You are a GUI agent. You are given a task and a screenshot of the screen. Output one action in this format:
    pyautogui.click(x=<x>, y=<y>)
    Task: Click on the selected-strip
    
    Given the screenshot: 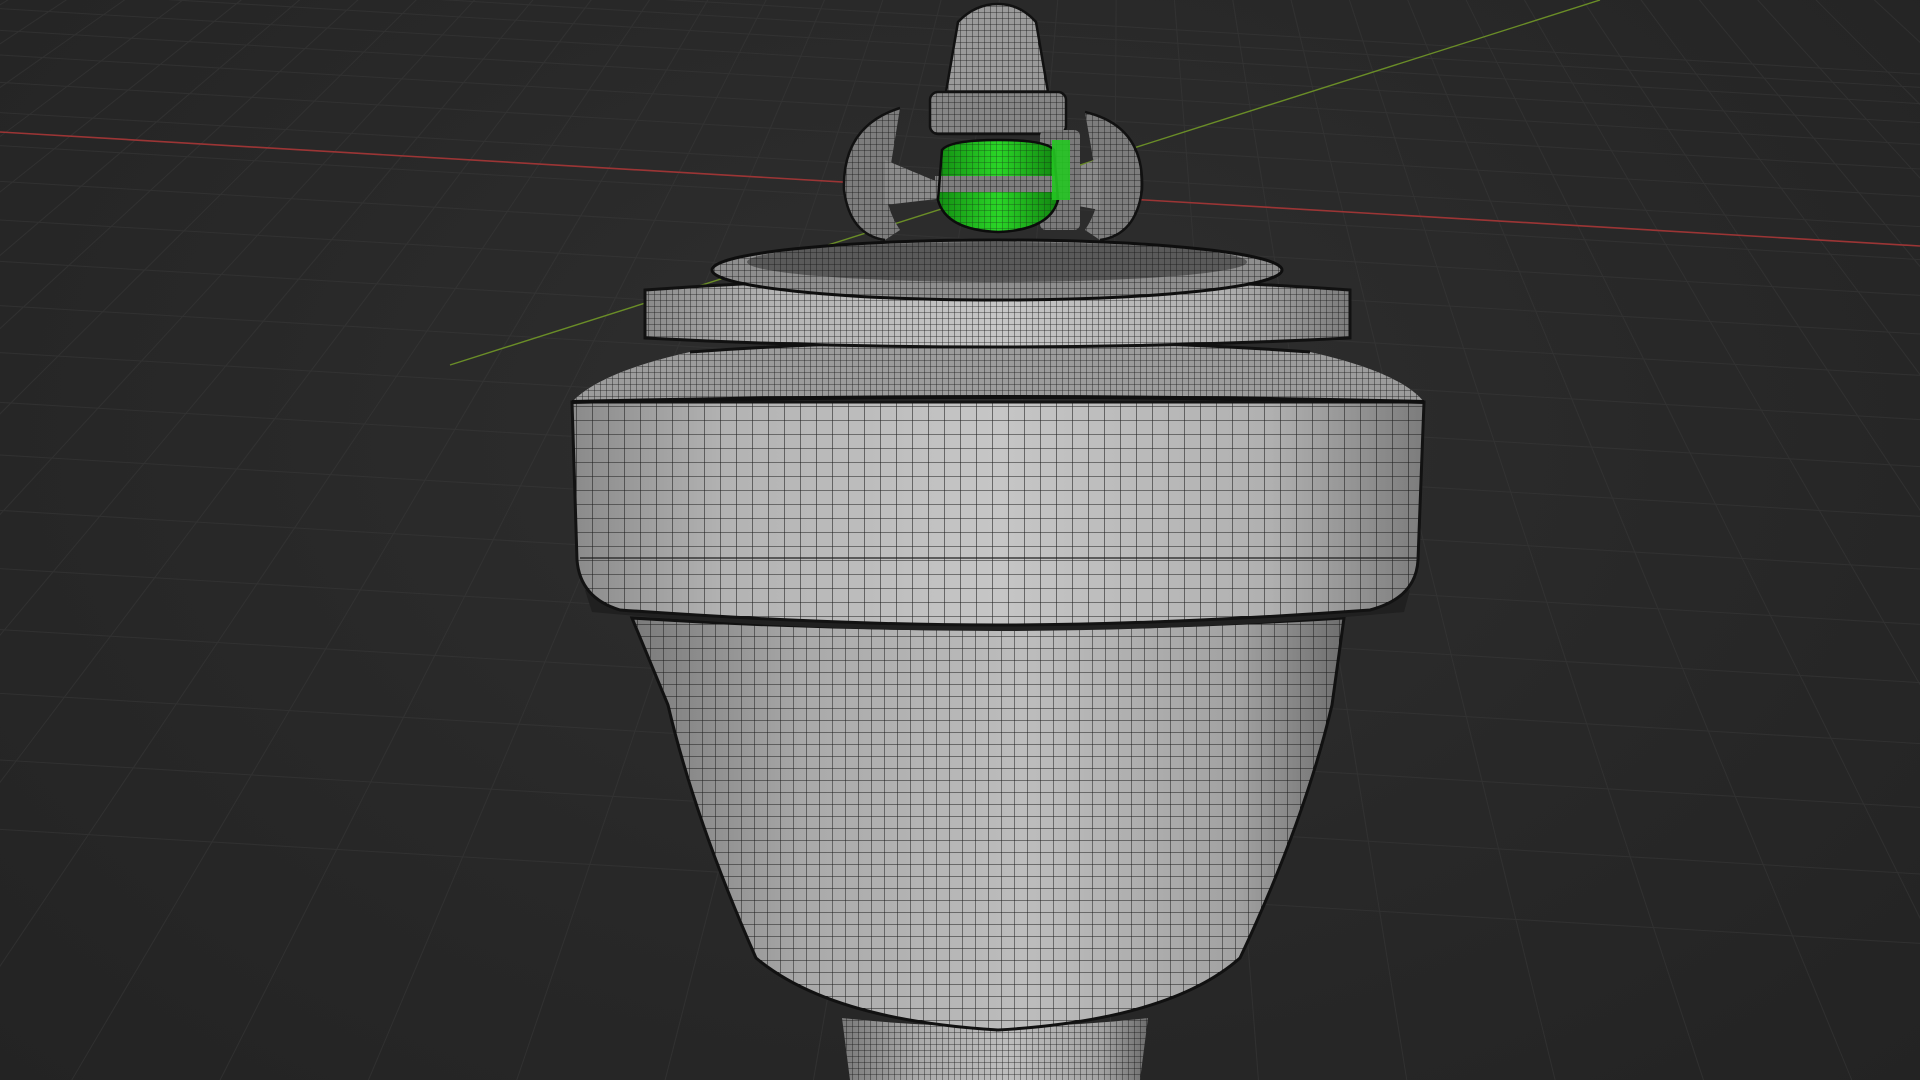 What is the action you would take?
    pyautogui.click(x=1061, y=170)
    